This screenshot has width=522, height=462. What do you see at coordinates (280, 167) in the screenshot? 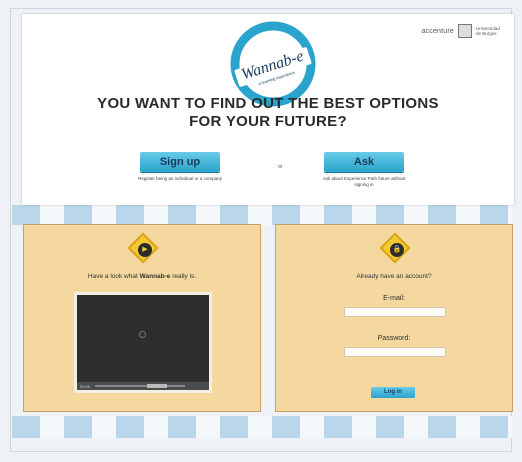
I see `or-separator: or` at bounding box center [280, 167].